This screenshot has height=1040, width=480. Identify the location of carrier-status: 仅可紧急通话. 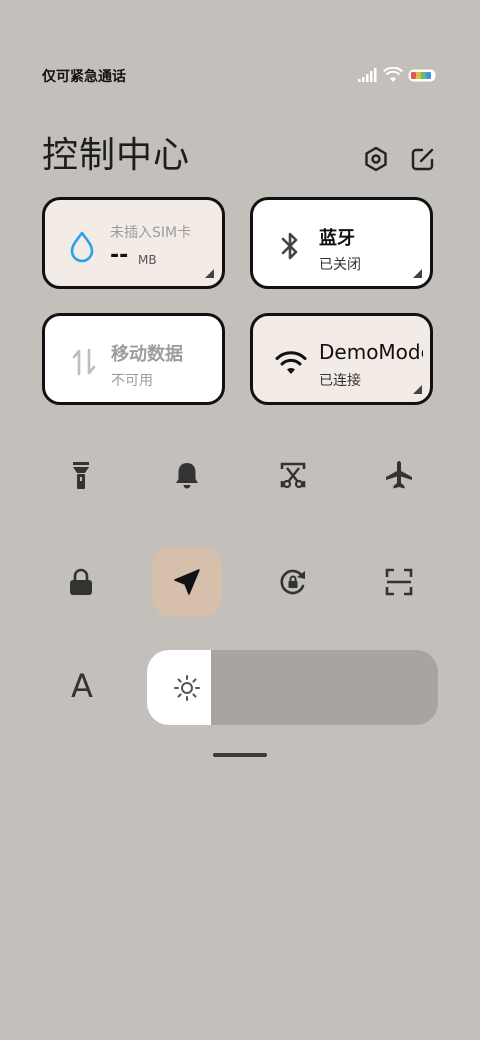
(84, 77).